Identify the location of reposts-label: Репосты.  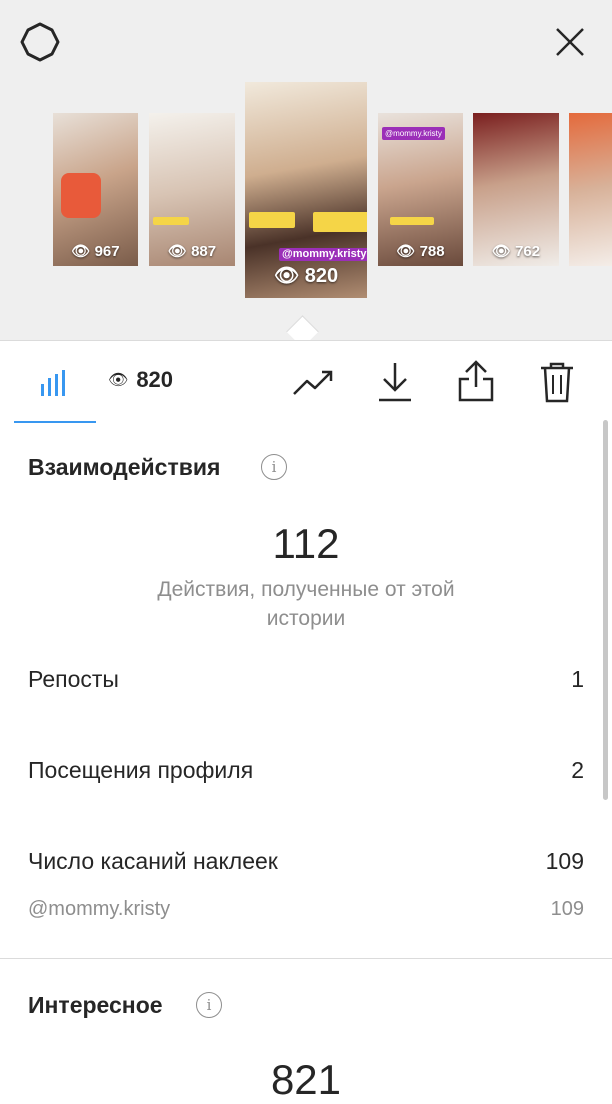
(73, 679).